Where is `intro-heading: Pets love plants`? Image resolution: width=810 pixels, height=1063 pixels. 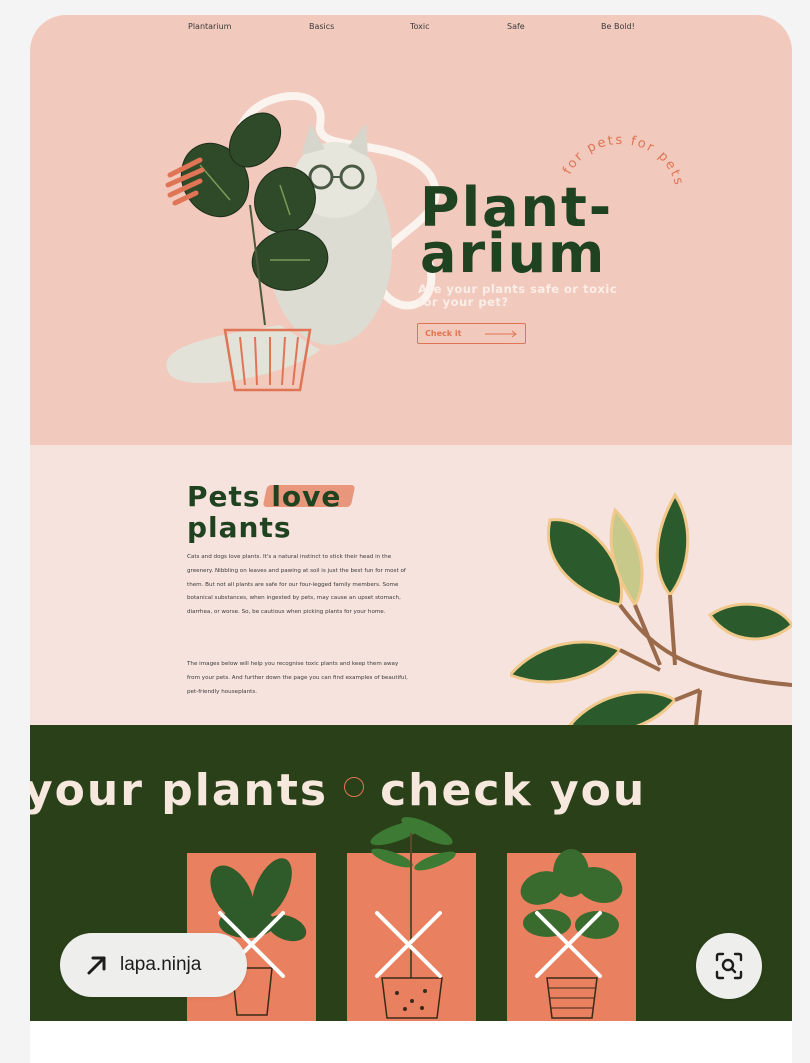 intro-heading: Pets love plants is located at coordinates (264, 512).